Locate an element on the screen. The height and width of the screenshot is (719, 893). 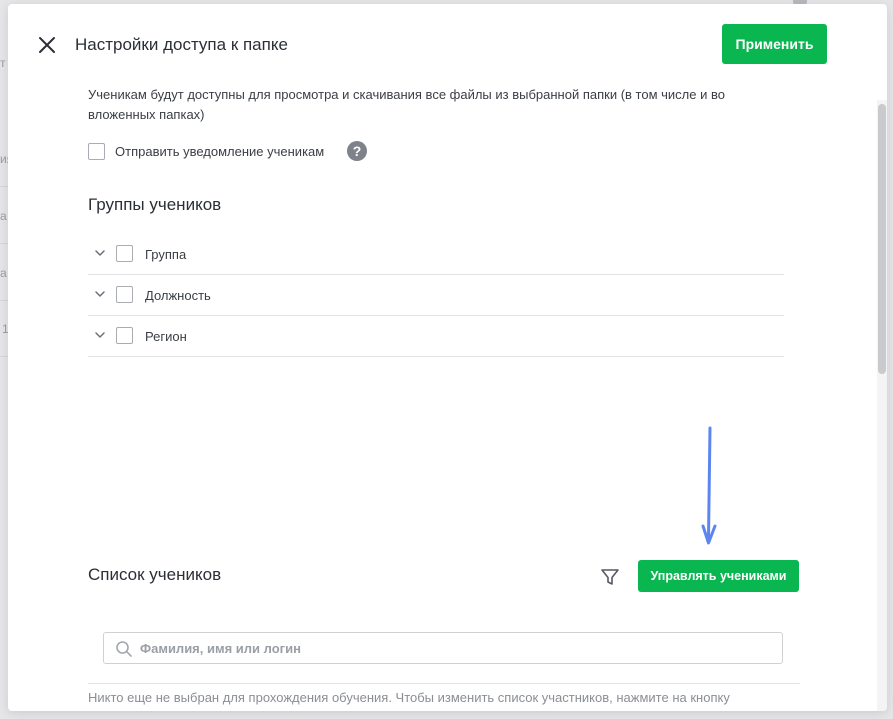
dialog-header: Настройки доступа к папке Применить is located at coordinates (447, 44).